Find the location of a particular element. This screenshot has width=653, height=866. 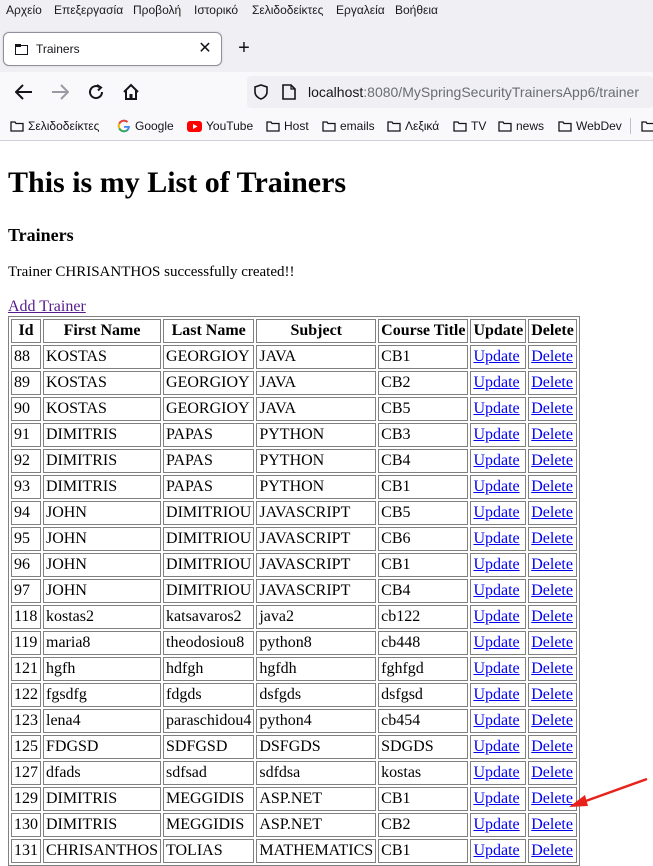

bookmark-tv: TV is located at coordinates (469, 126).